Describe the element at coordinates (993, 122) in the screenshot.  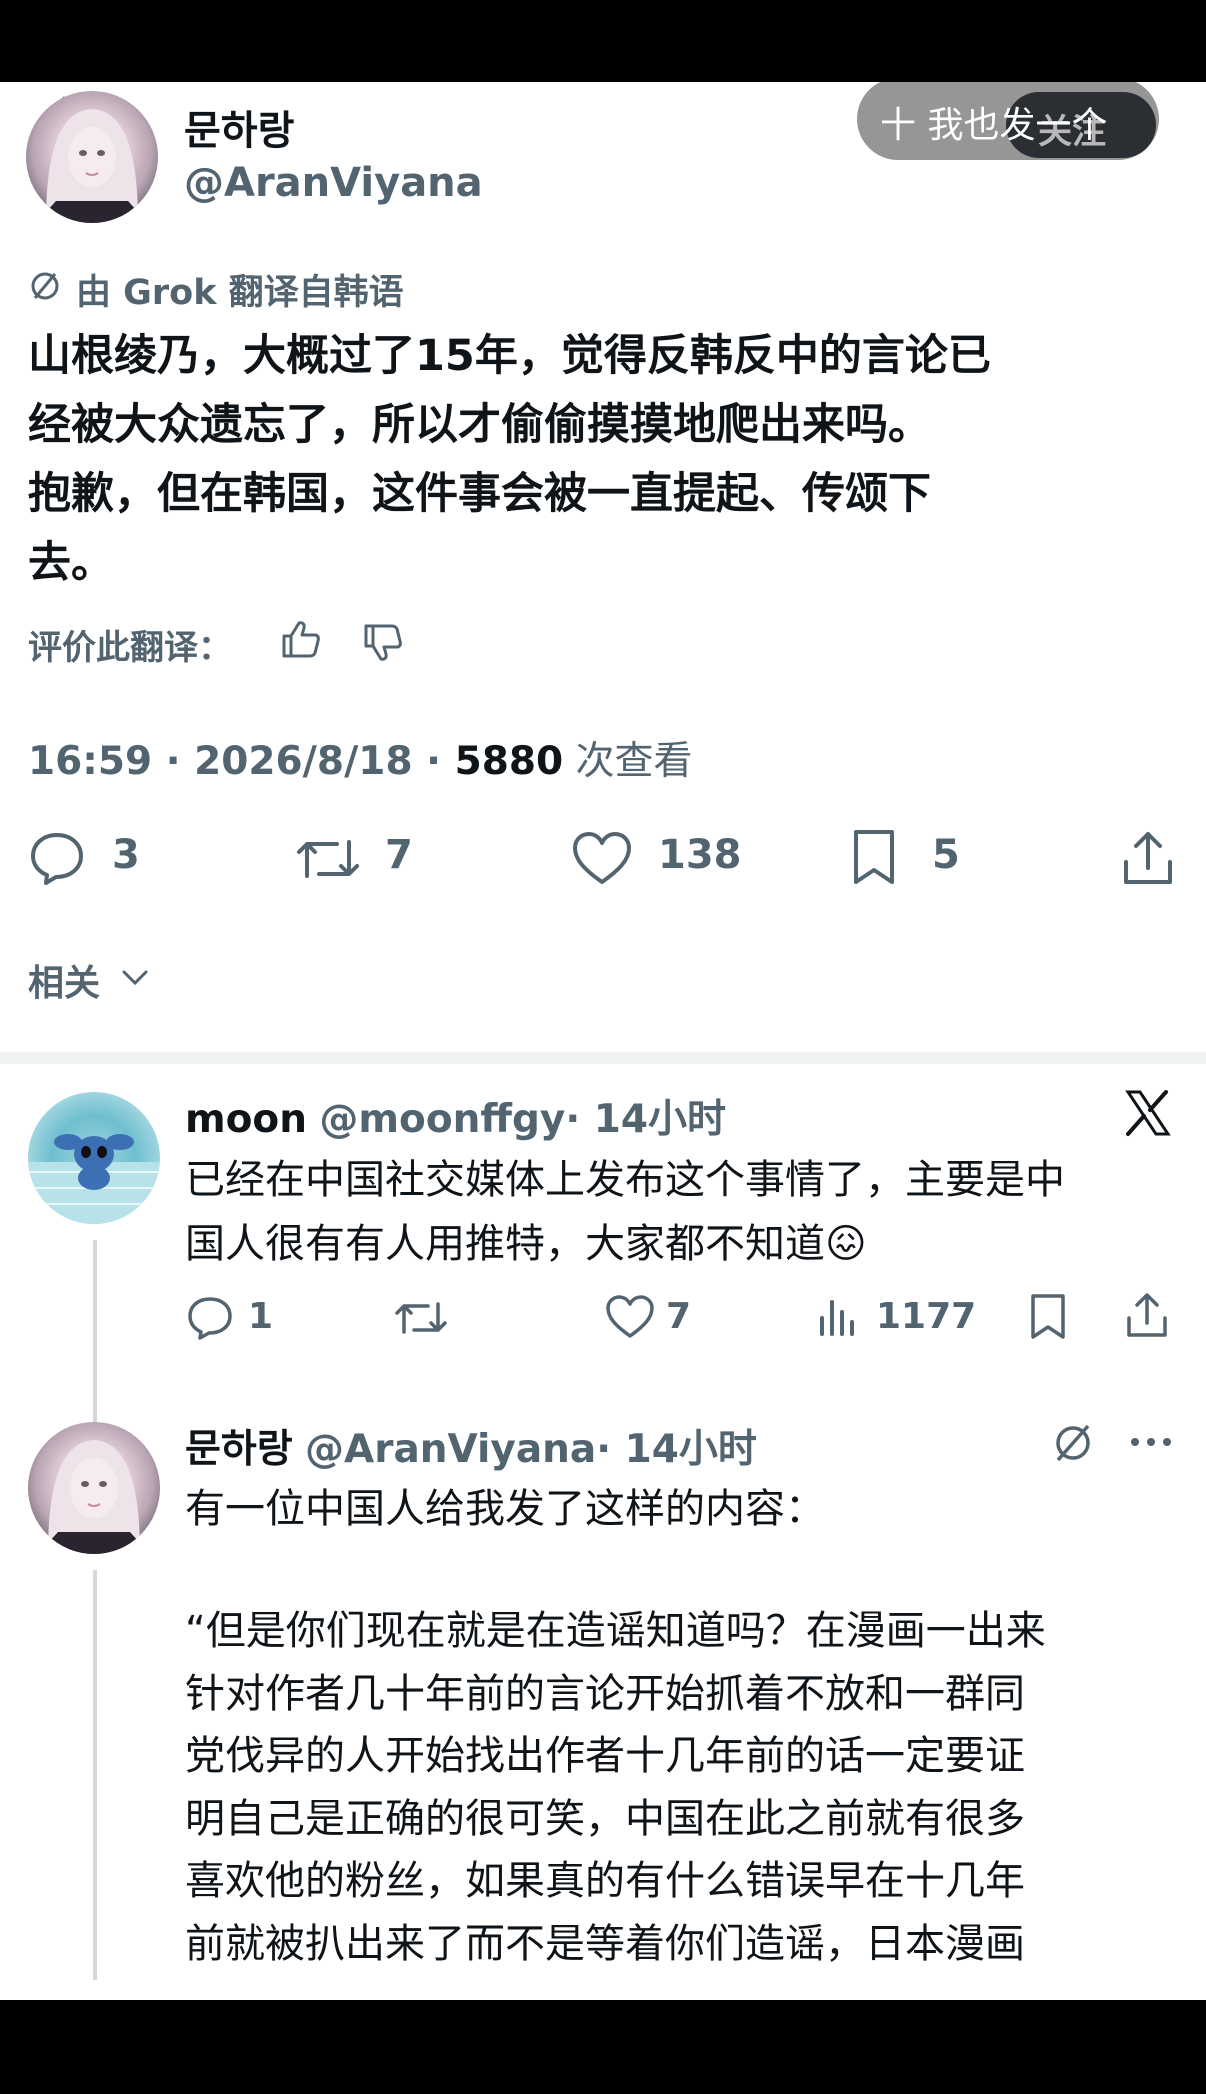
I see `share-button-label: 十 我也发一个` at that location.